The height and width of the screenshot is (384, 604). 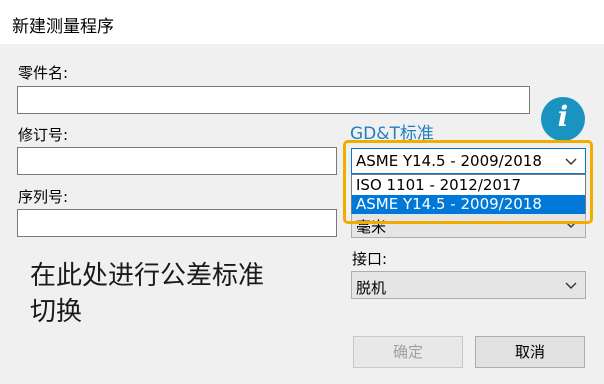 I want to click on highlight-box, so click(x=468, y=182).